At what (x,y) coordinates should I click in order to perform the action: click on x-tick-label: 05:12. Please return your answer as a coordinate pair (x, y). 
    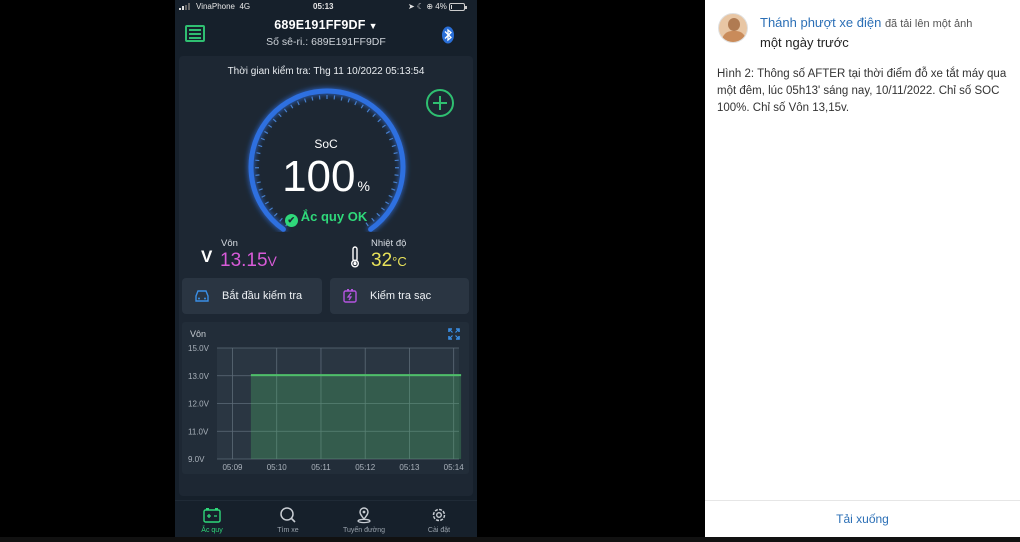
    Looking at the image, I should click on (365, 467).